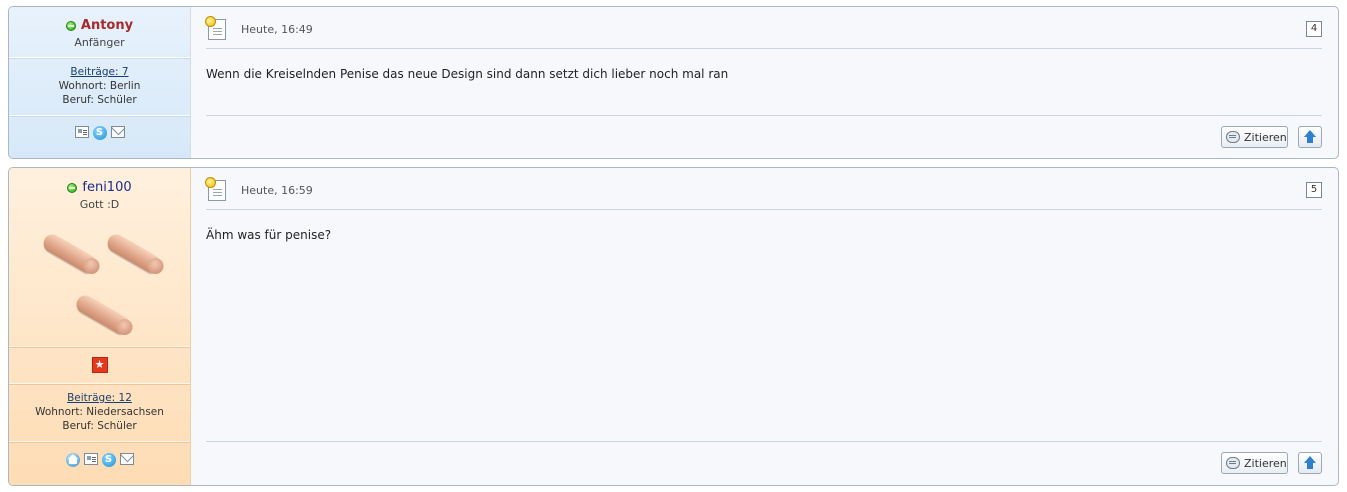 The height and width of the screenshot is (492, 1347). Describe the element at coordinates (99, 204) in the screenshot. I see `author-rank: Gott :D` at that location.